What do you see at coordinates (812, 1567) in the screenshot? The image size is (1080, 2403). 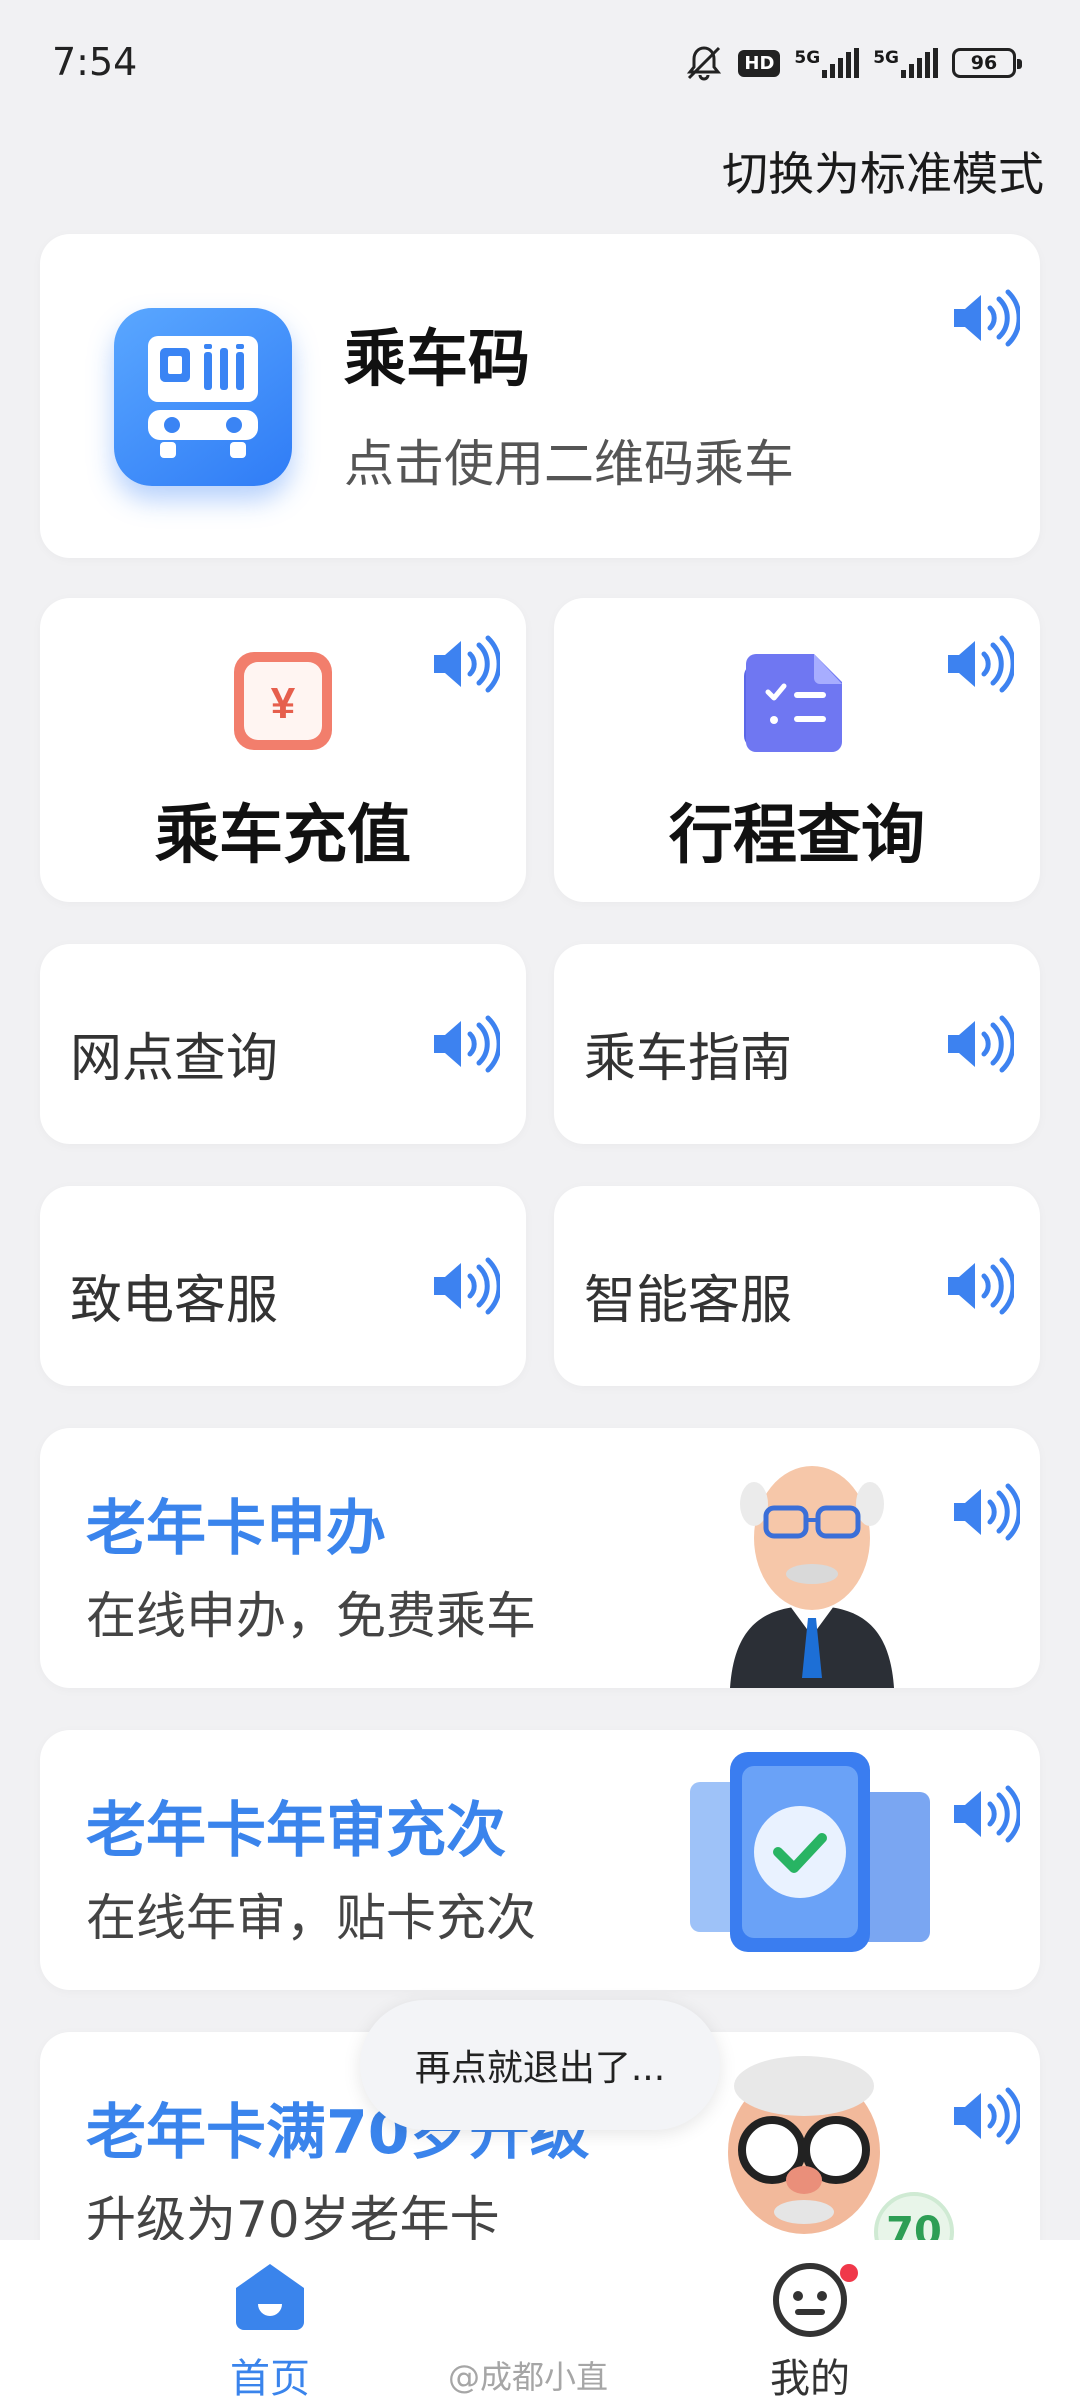 I see `elderly-man-illustration` at bounding box center [812, 1567].